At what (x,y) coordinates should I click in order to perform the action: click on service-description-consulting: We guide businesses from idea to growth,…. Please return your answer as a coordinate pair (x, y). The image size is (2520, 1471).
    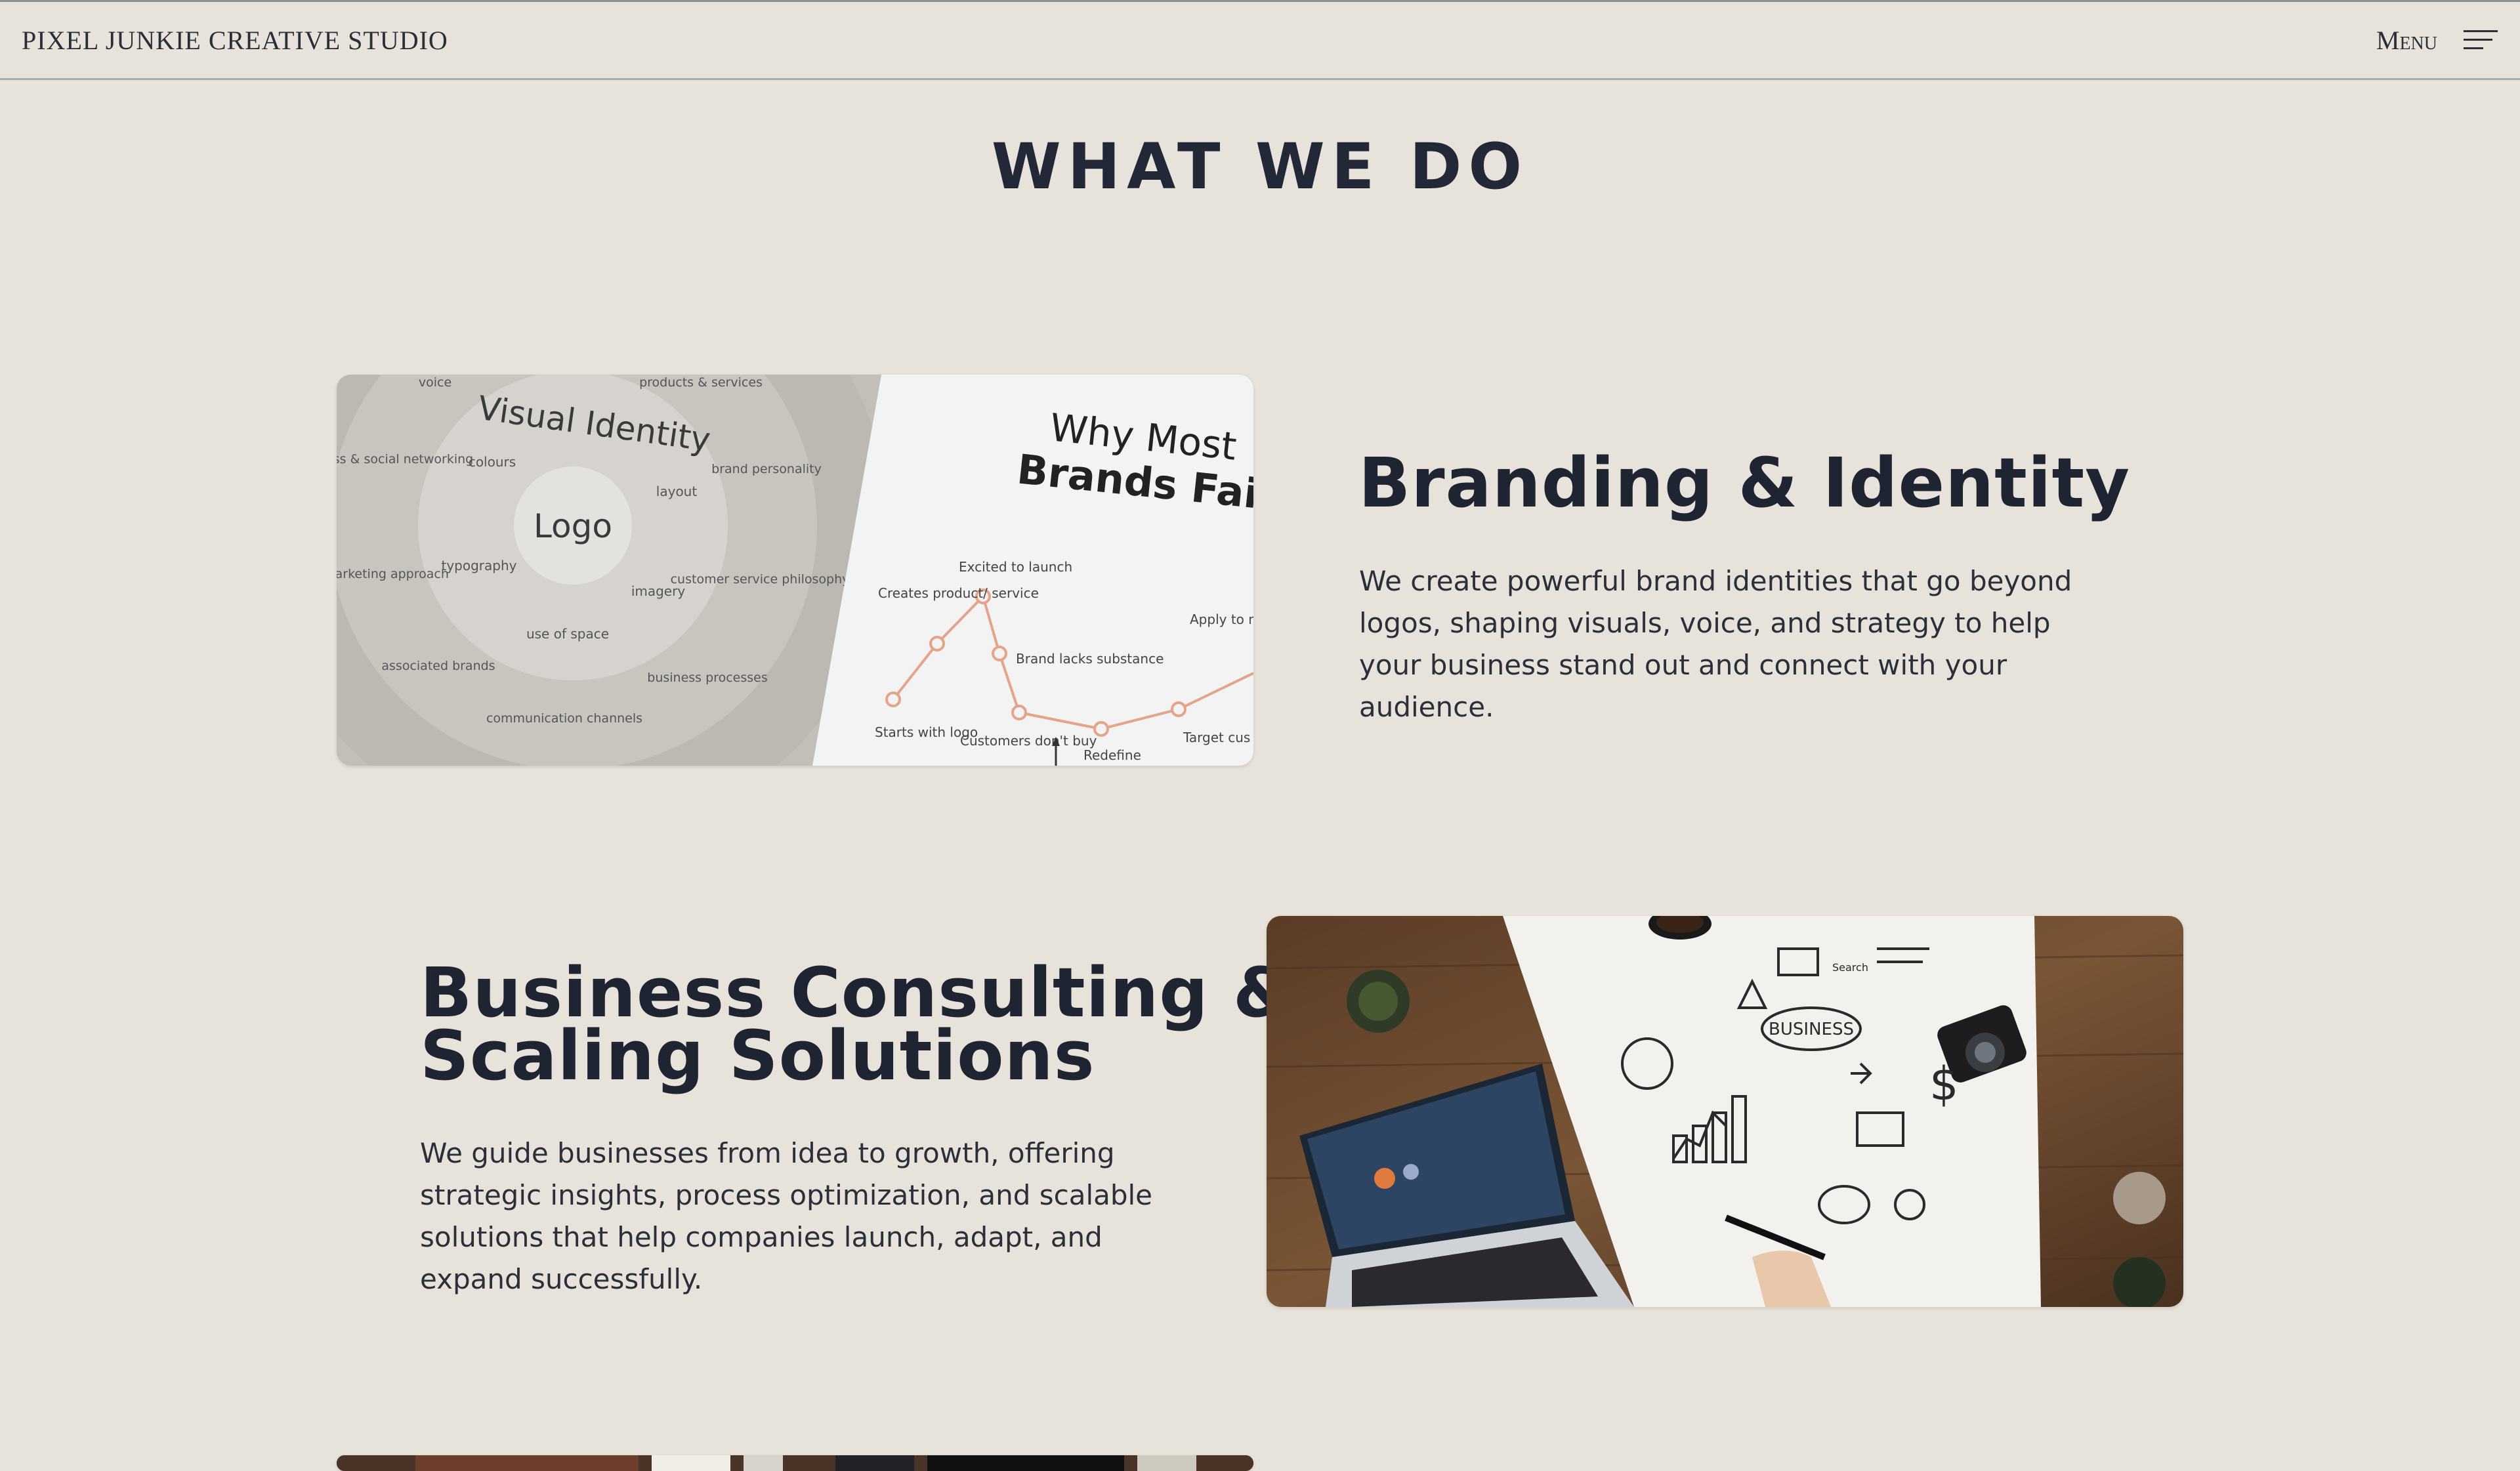
    Looking at the image, I should click on (786, 1216).